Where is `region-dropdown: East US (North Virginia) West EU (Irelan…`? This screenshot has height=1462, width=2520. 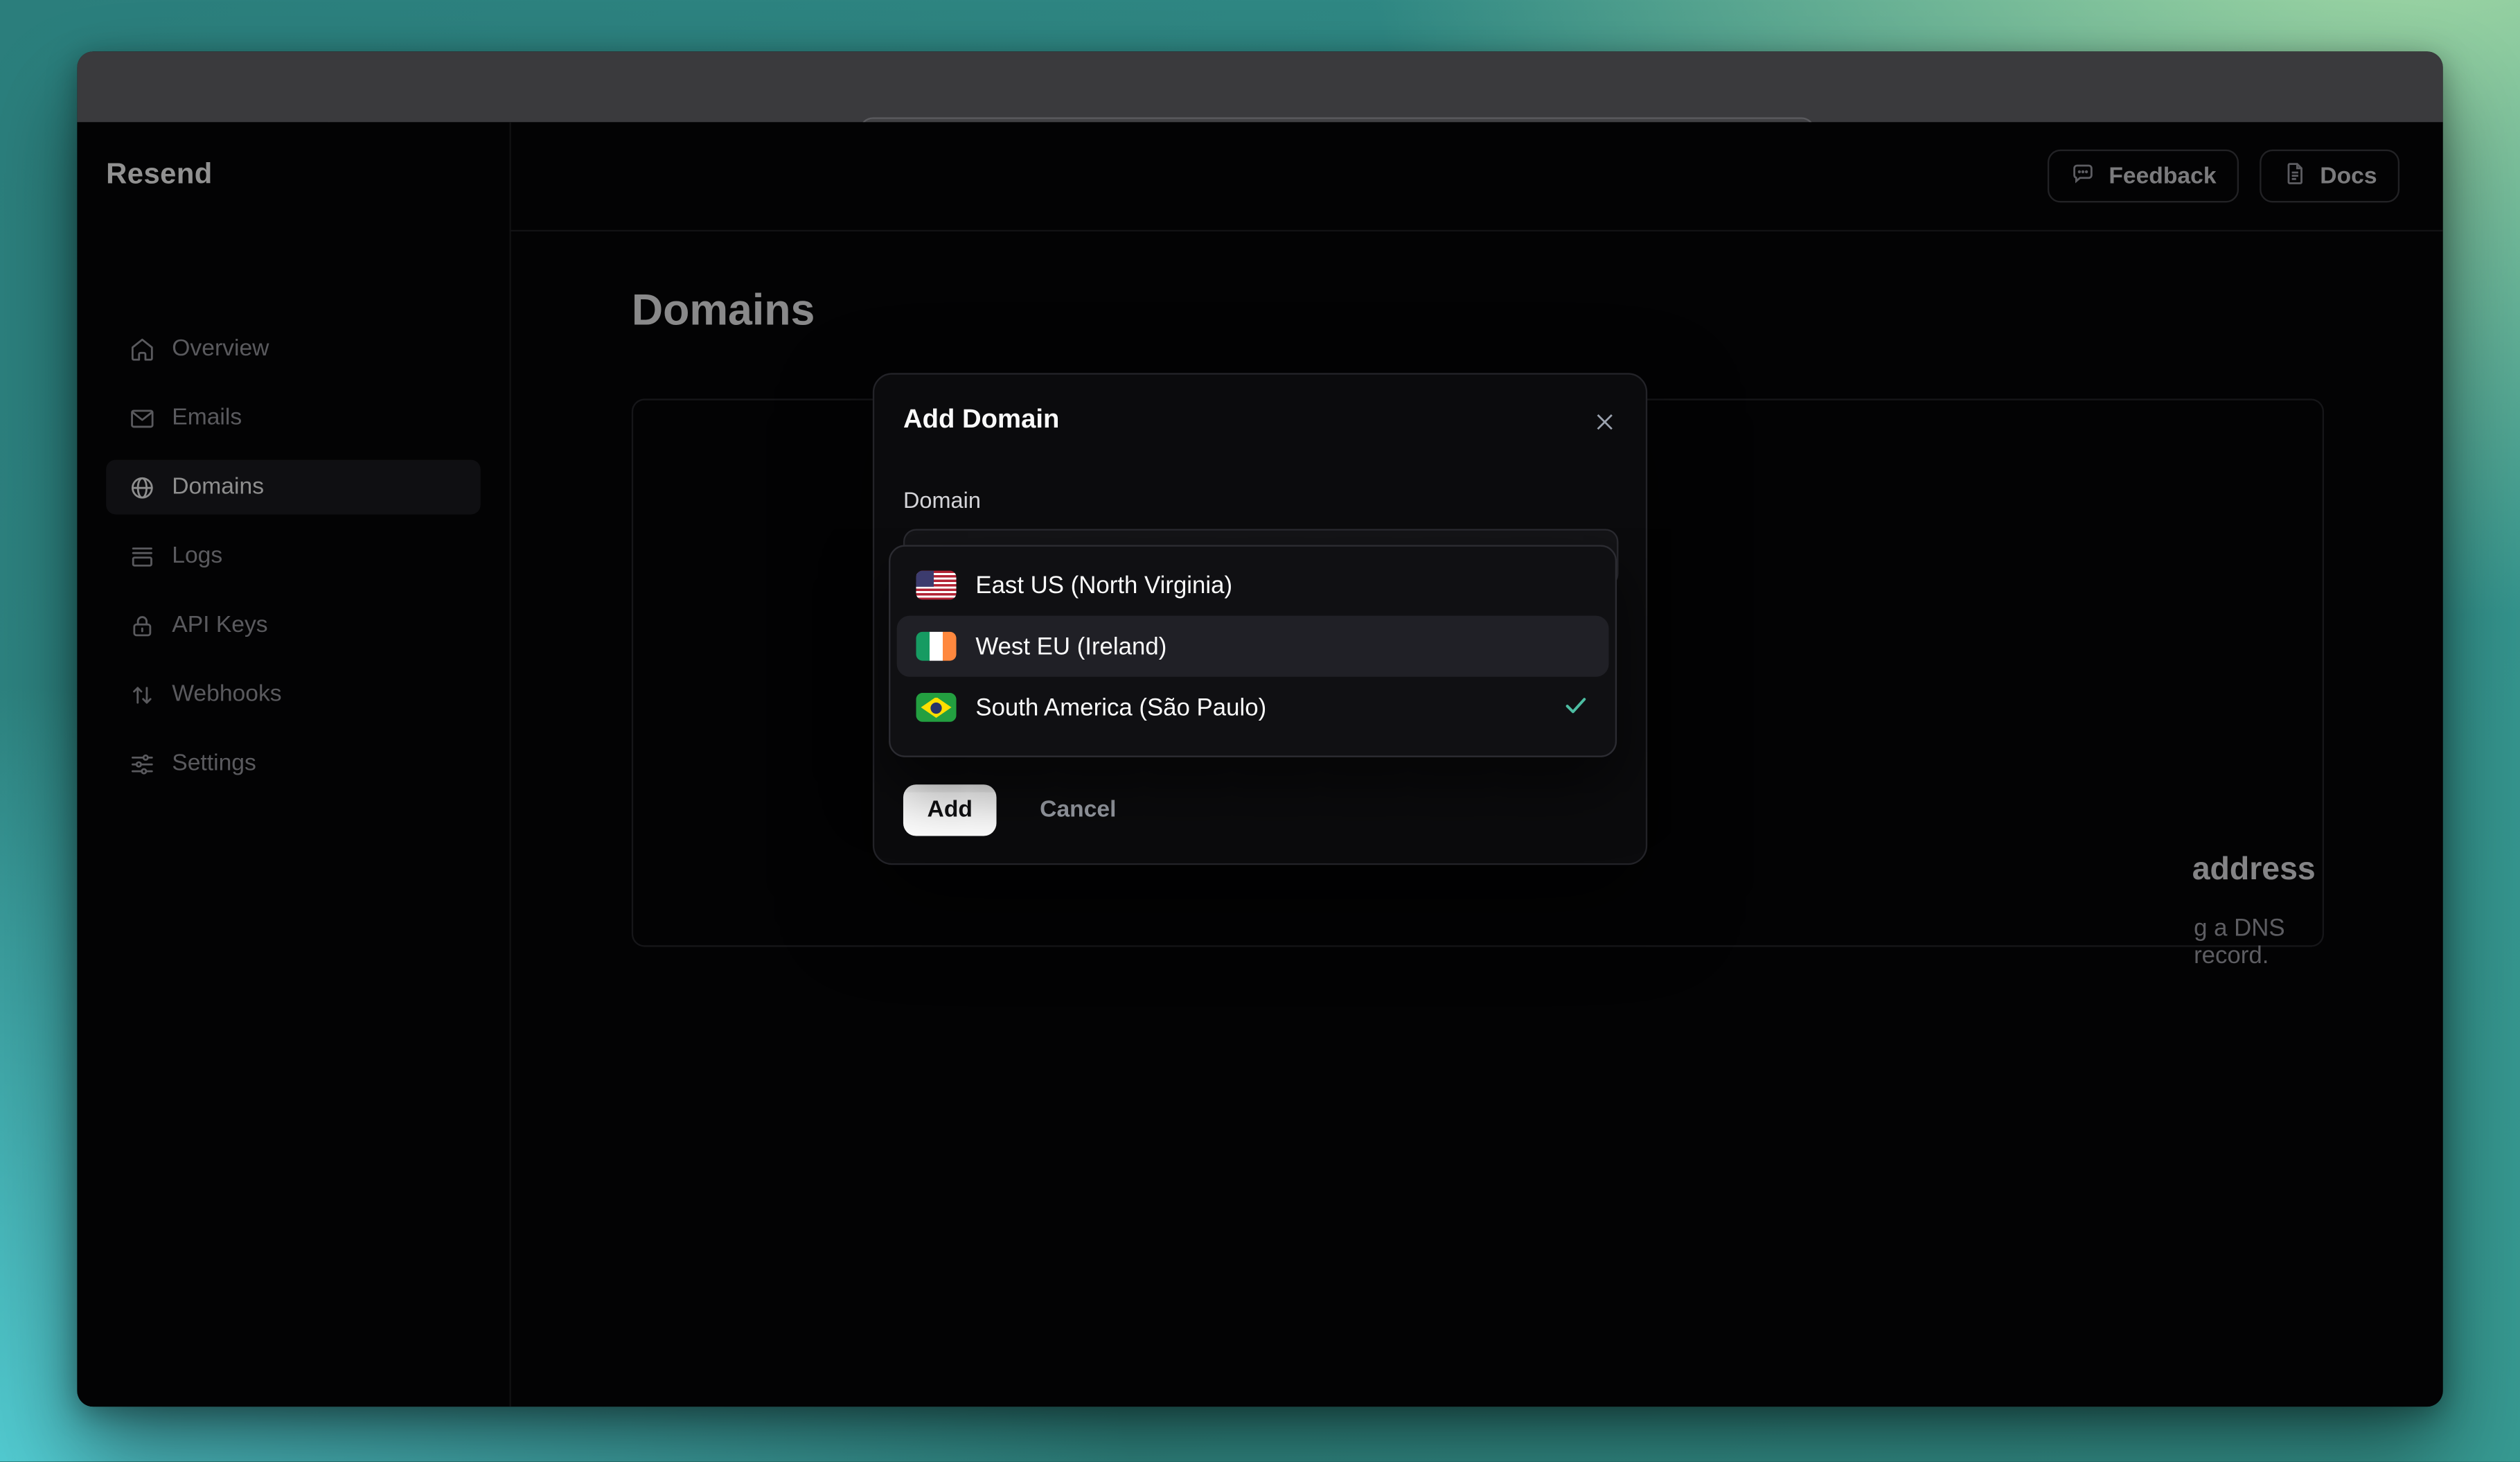 region-dropdown: East US (North Virginia) West EU (Irelan… is located at coordinates (1253, 651).